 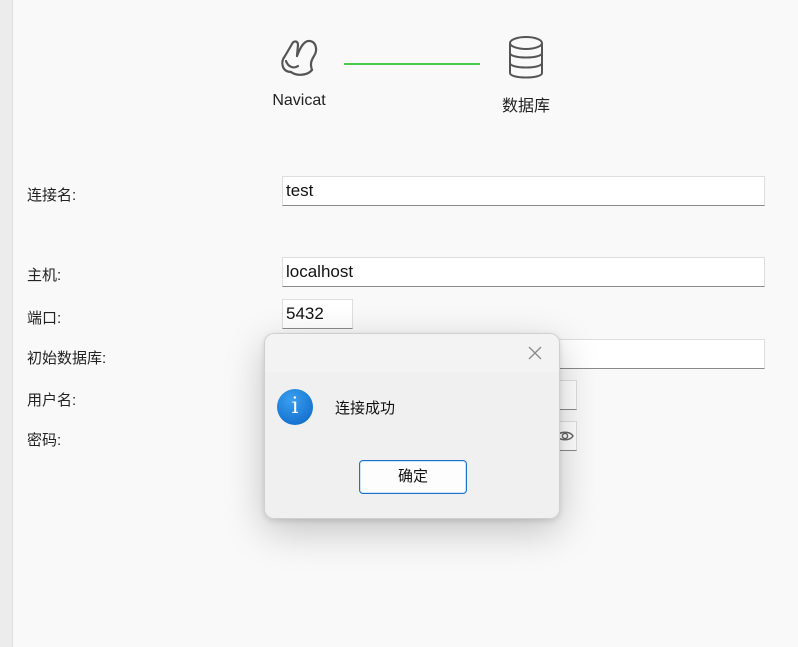 I want to click on connection-name-input: test, so click(x=523, y=191).